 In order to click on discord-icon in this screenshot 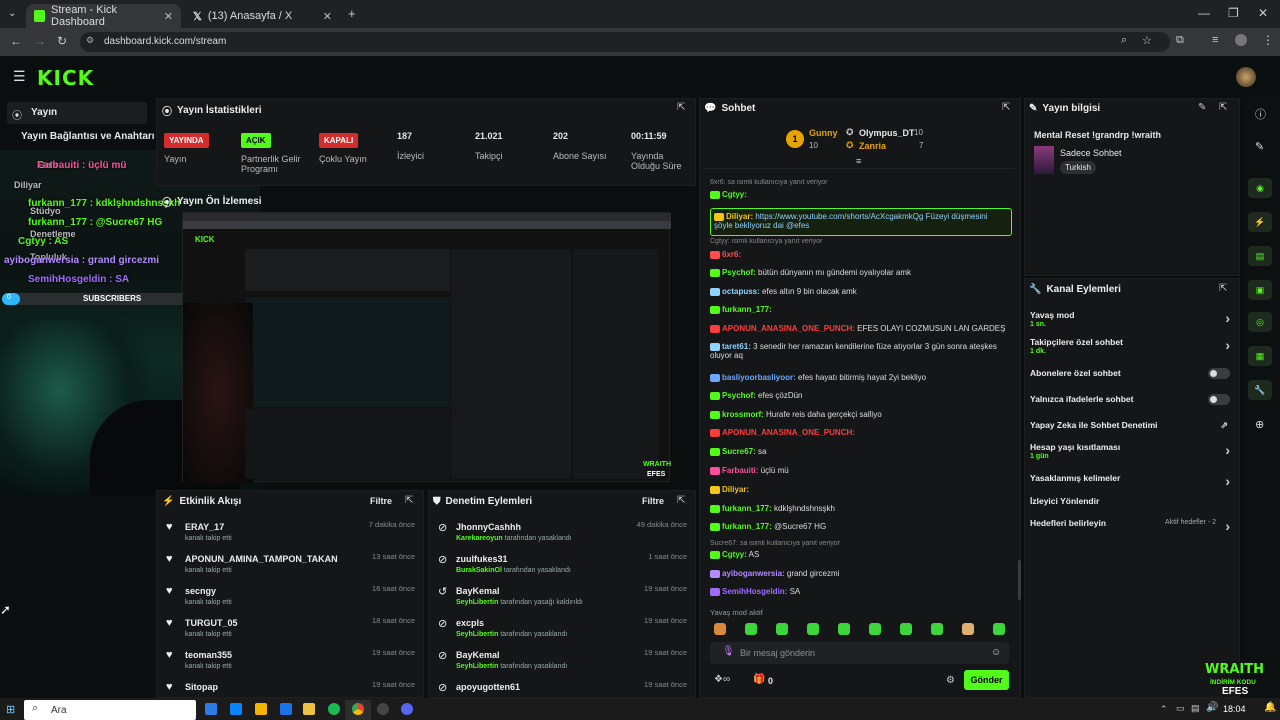, I will do `click(407, 709)`.